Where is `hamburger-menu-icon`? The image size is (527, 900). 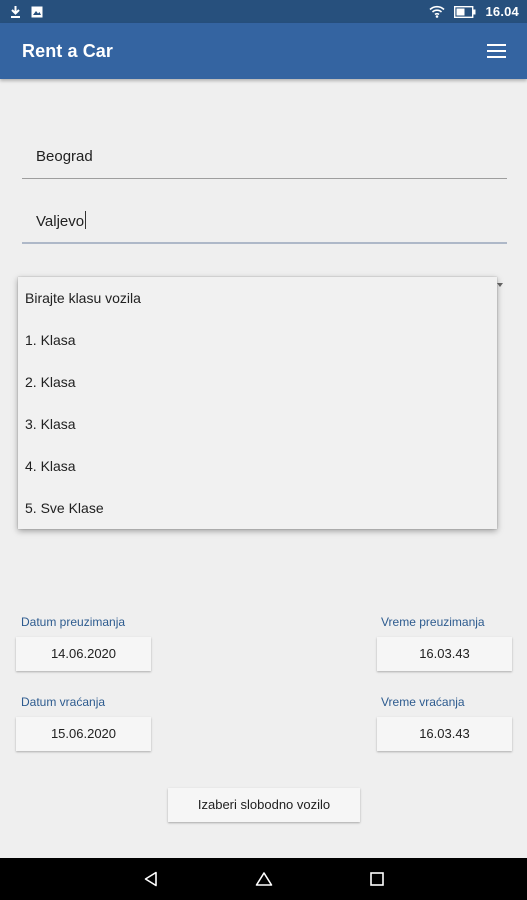
hamburger-menu-icon is located at coordinates (497, 51).